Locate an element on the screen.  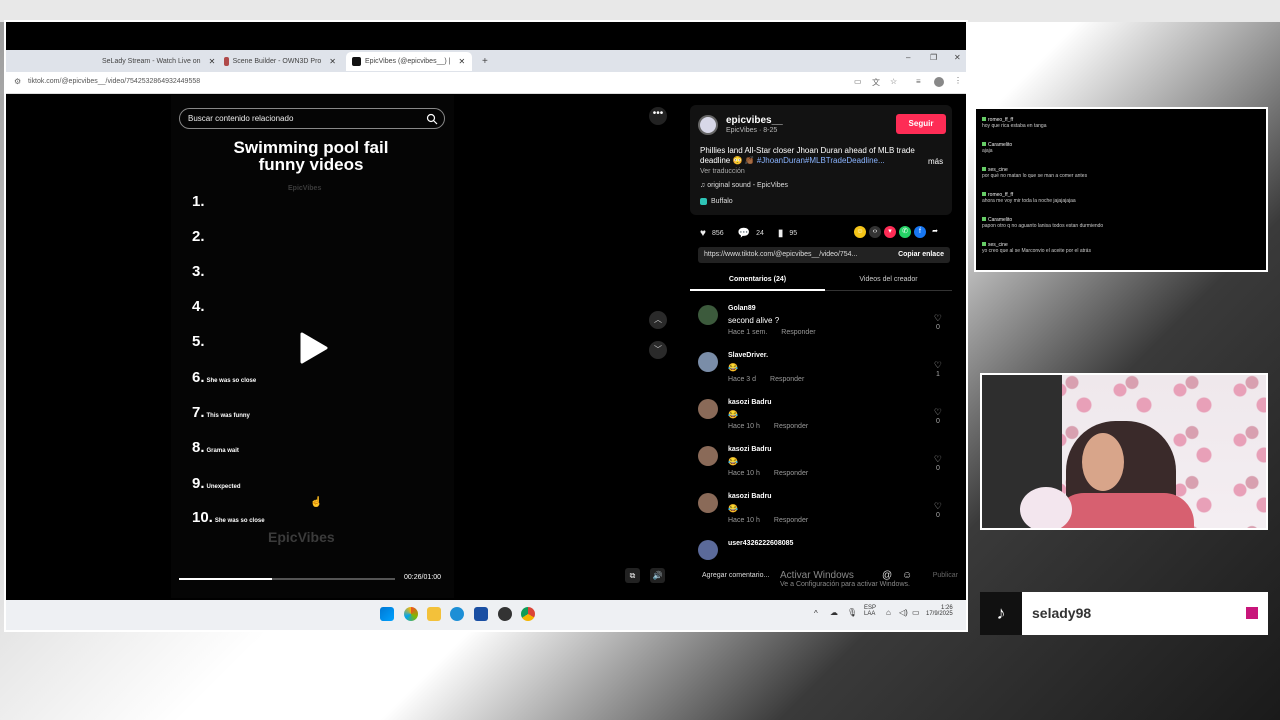
play-icon is located at coordinates (313, 348).